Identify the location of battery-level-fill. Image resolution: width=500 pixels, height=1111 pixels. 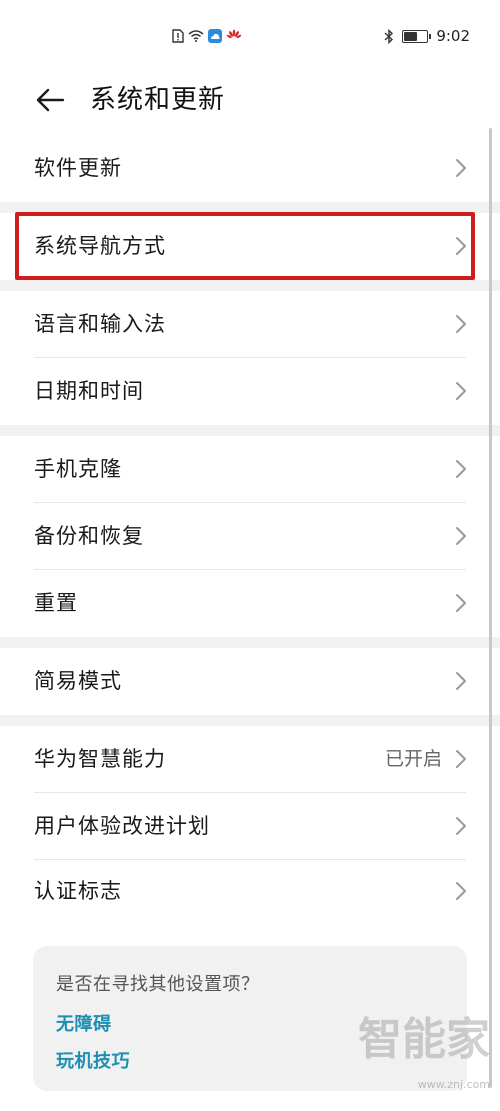
(410, 36).